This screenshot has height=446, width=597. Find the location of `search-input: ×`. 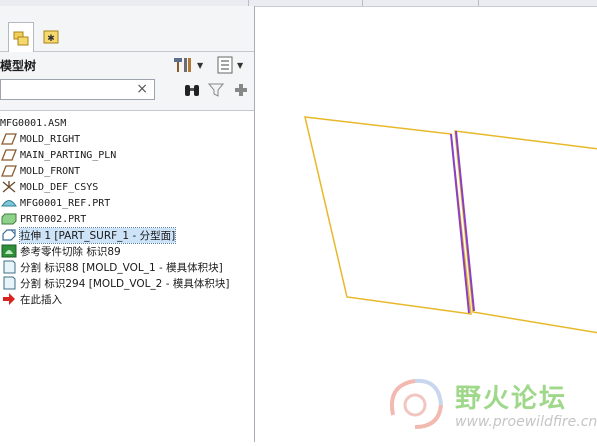

search-input: × is located at coordinates (77, 89).